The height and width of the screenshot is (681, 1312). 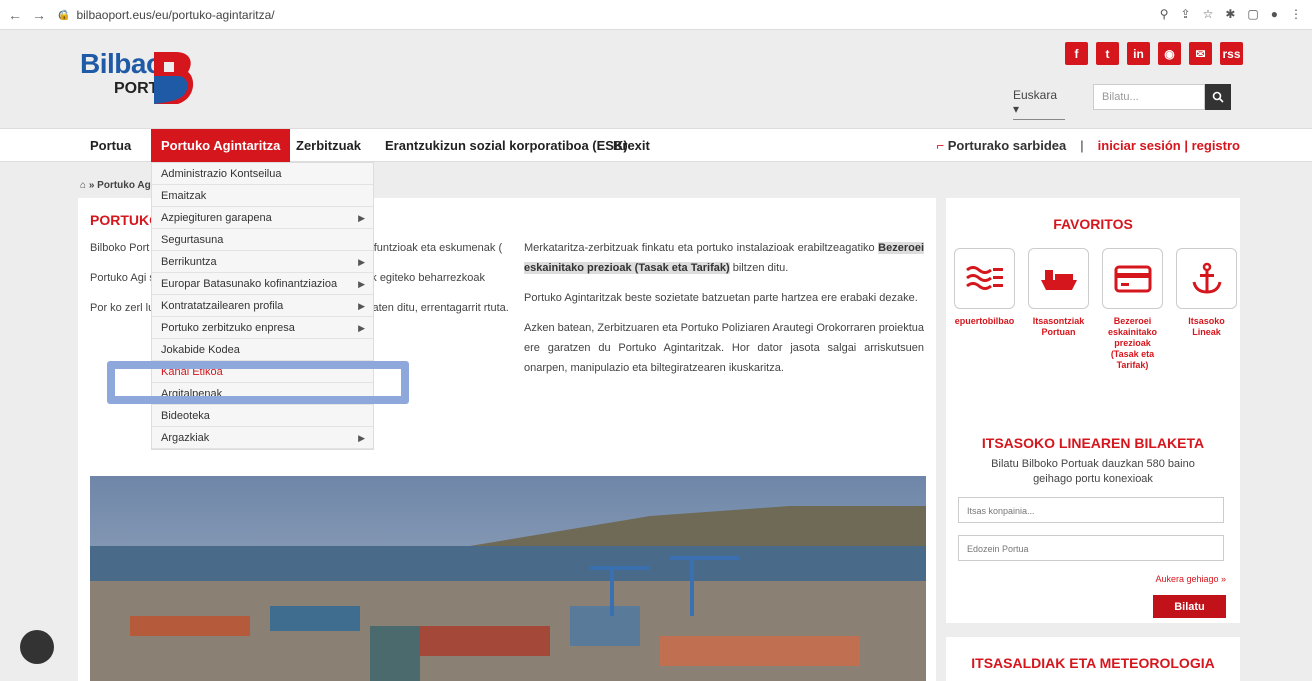 What do you see at coordinates (984, 321) in the screenshot?
I see `fav-label: epuertobilbao` at bounding box center [984, 321].